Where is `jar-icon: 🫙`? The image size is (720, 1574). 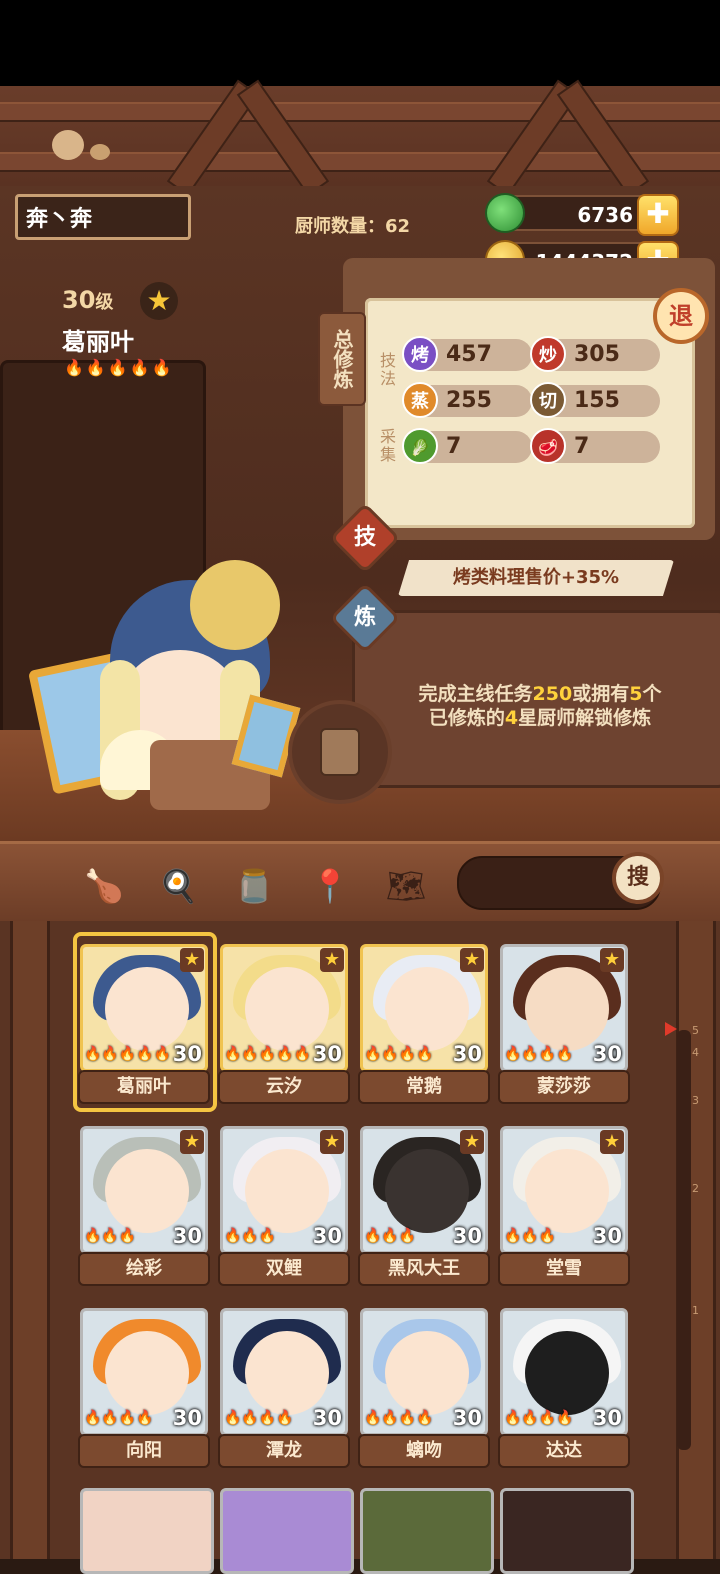 jar-icon: 🫙 is located at coordinates (254, 886).